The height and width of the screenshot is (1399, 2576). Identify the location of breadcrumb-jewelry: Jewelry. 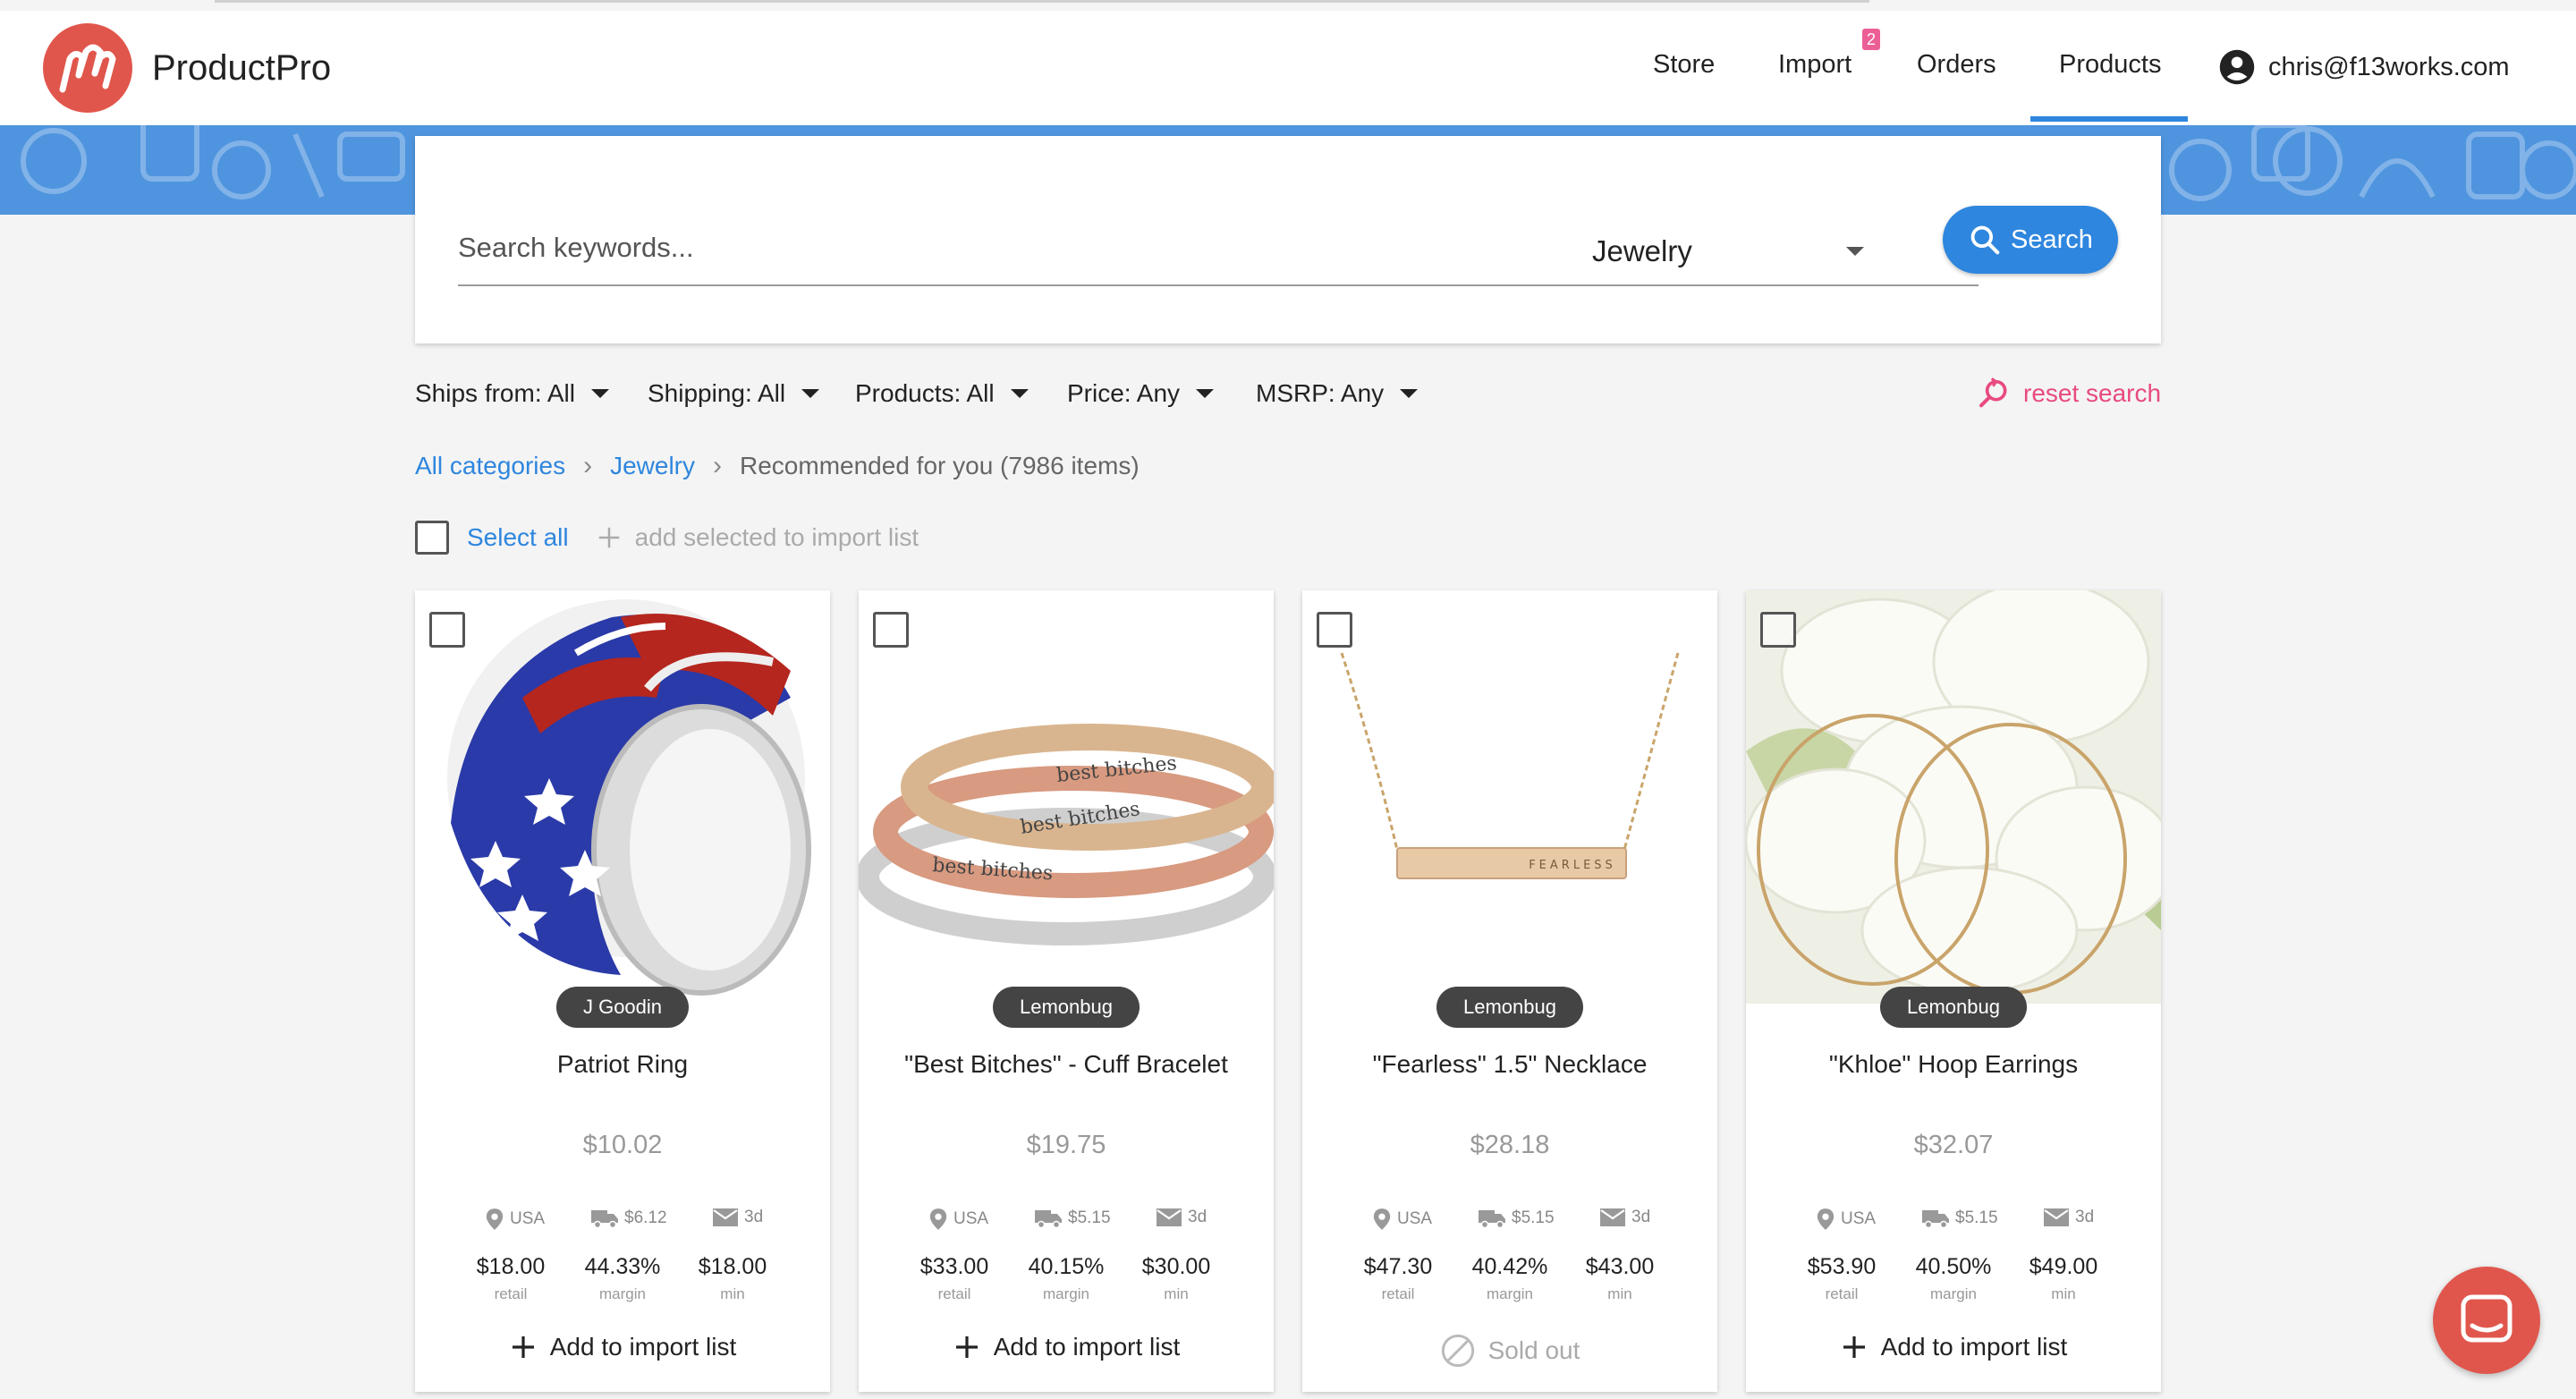
(652, 466).